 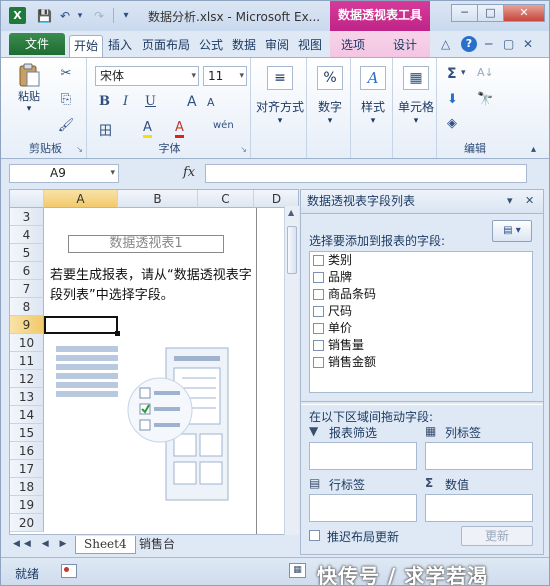 What do you see at coordinates (291, 212) in the screenshot?
I see `scroll-up-icon: ▲` at bounding box center [291, 212].